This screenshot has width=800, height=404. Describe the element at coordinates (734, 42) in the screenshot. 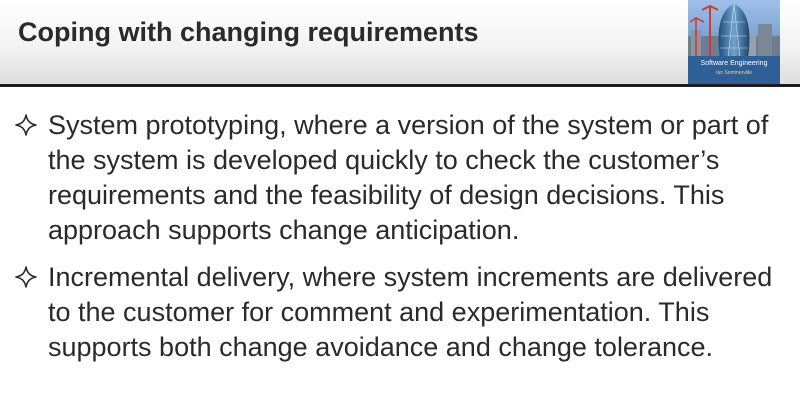

I see `book-cover-image: Software Engineering Ian Sommerville` at that location.